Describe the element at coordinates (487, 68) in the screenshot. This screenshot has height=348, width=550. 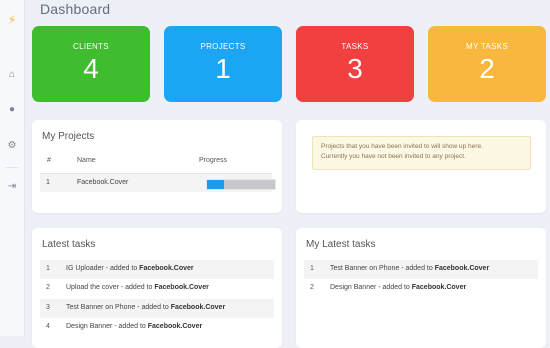
I see `stat-value: 2` at that location.